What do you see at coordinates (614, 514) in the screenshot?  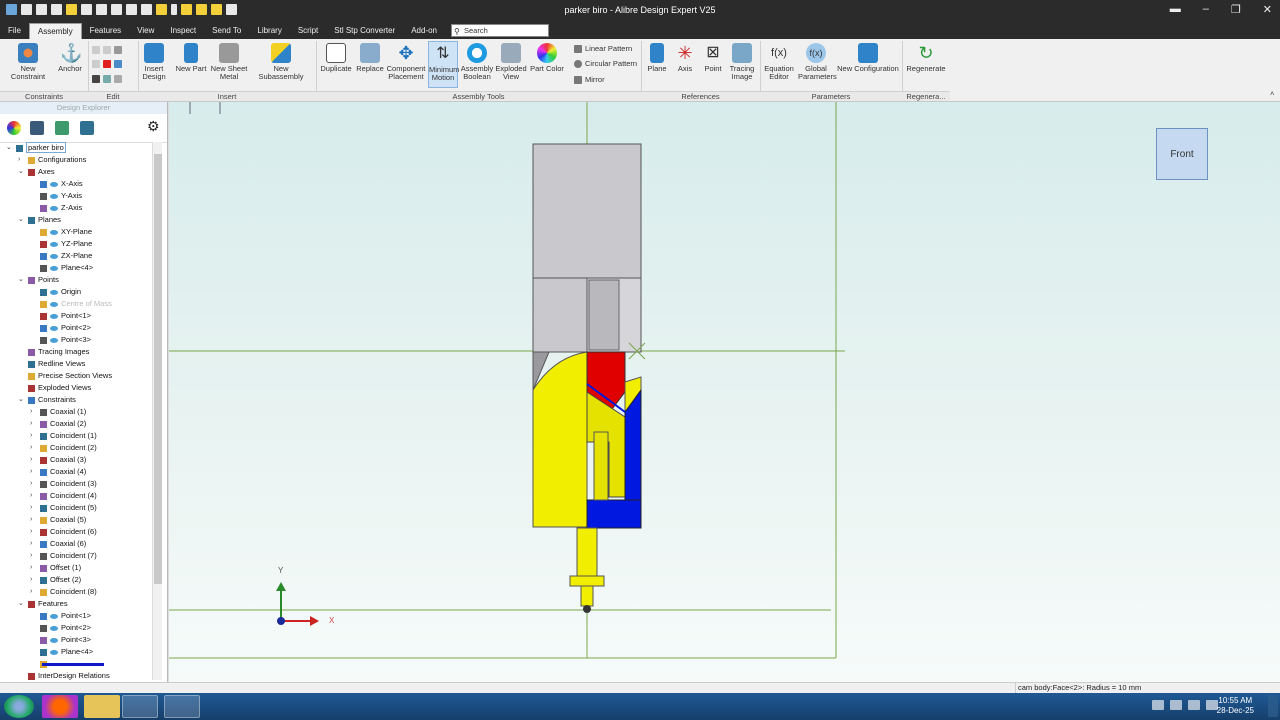 I see `blue-housing-bottom` at bounding box center [614, 514].